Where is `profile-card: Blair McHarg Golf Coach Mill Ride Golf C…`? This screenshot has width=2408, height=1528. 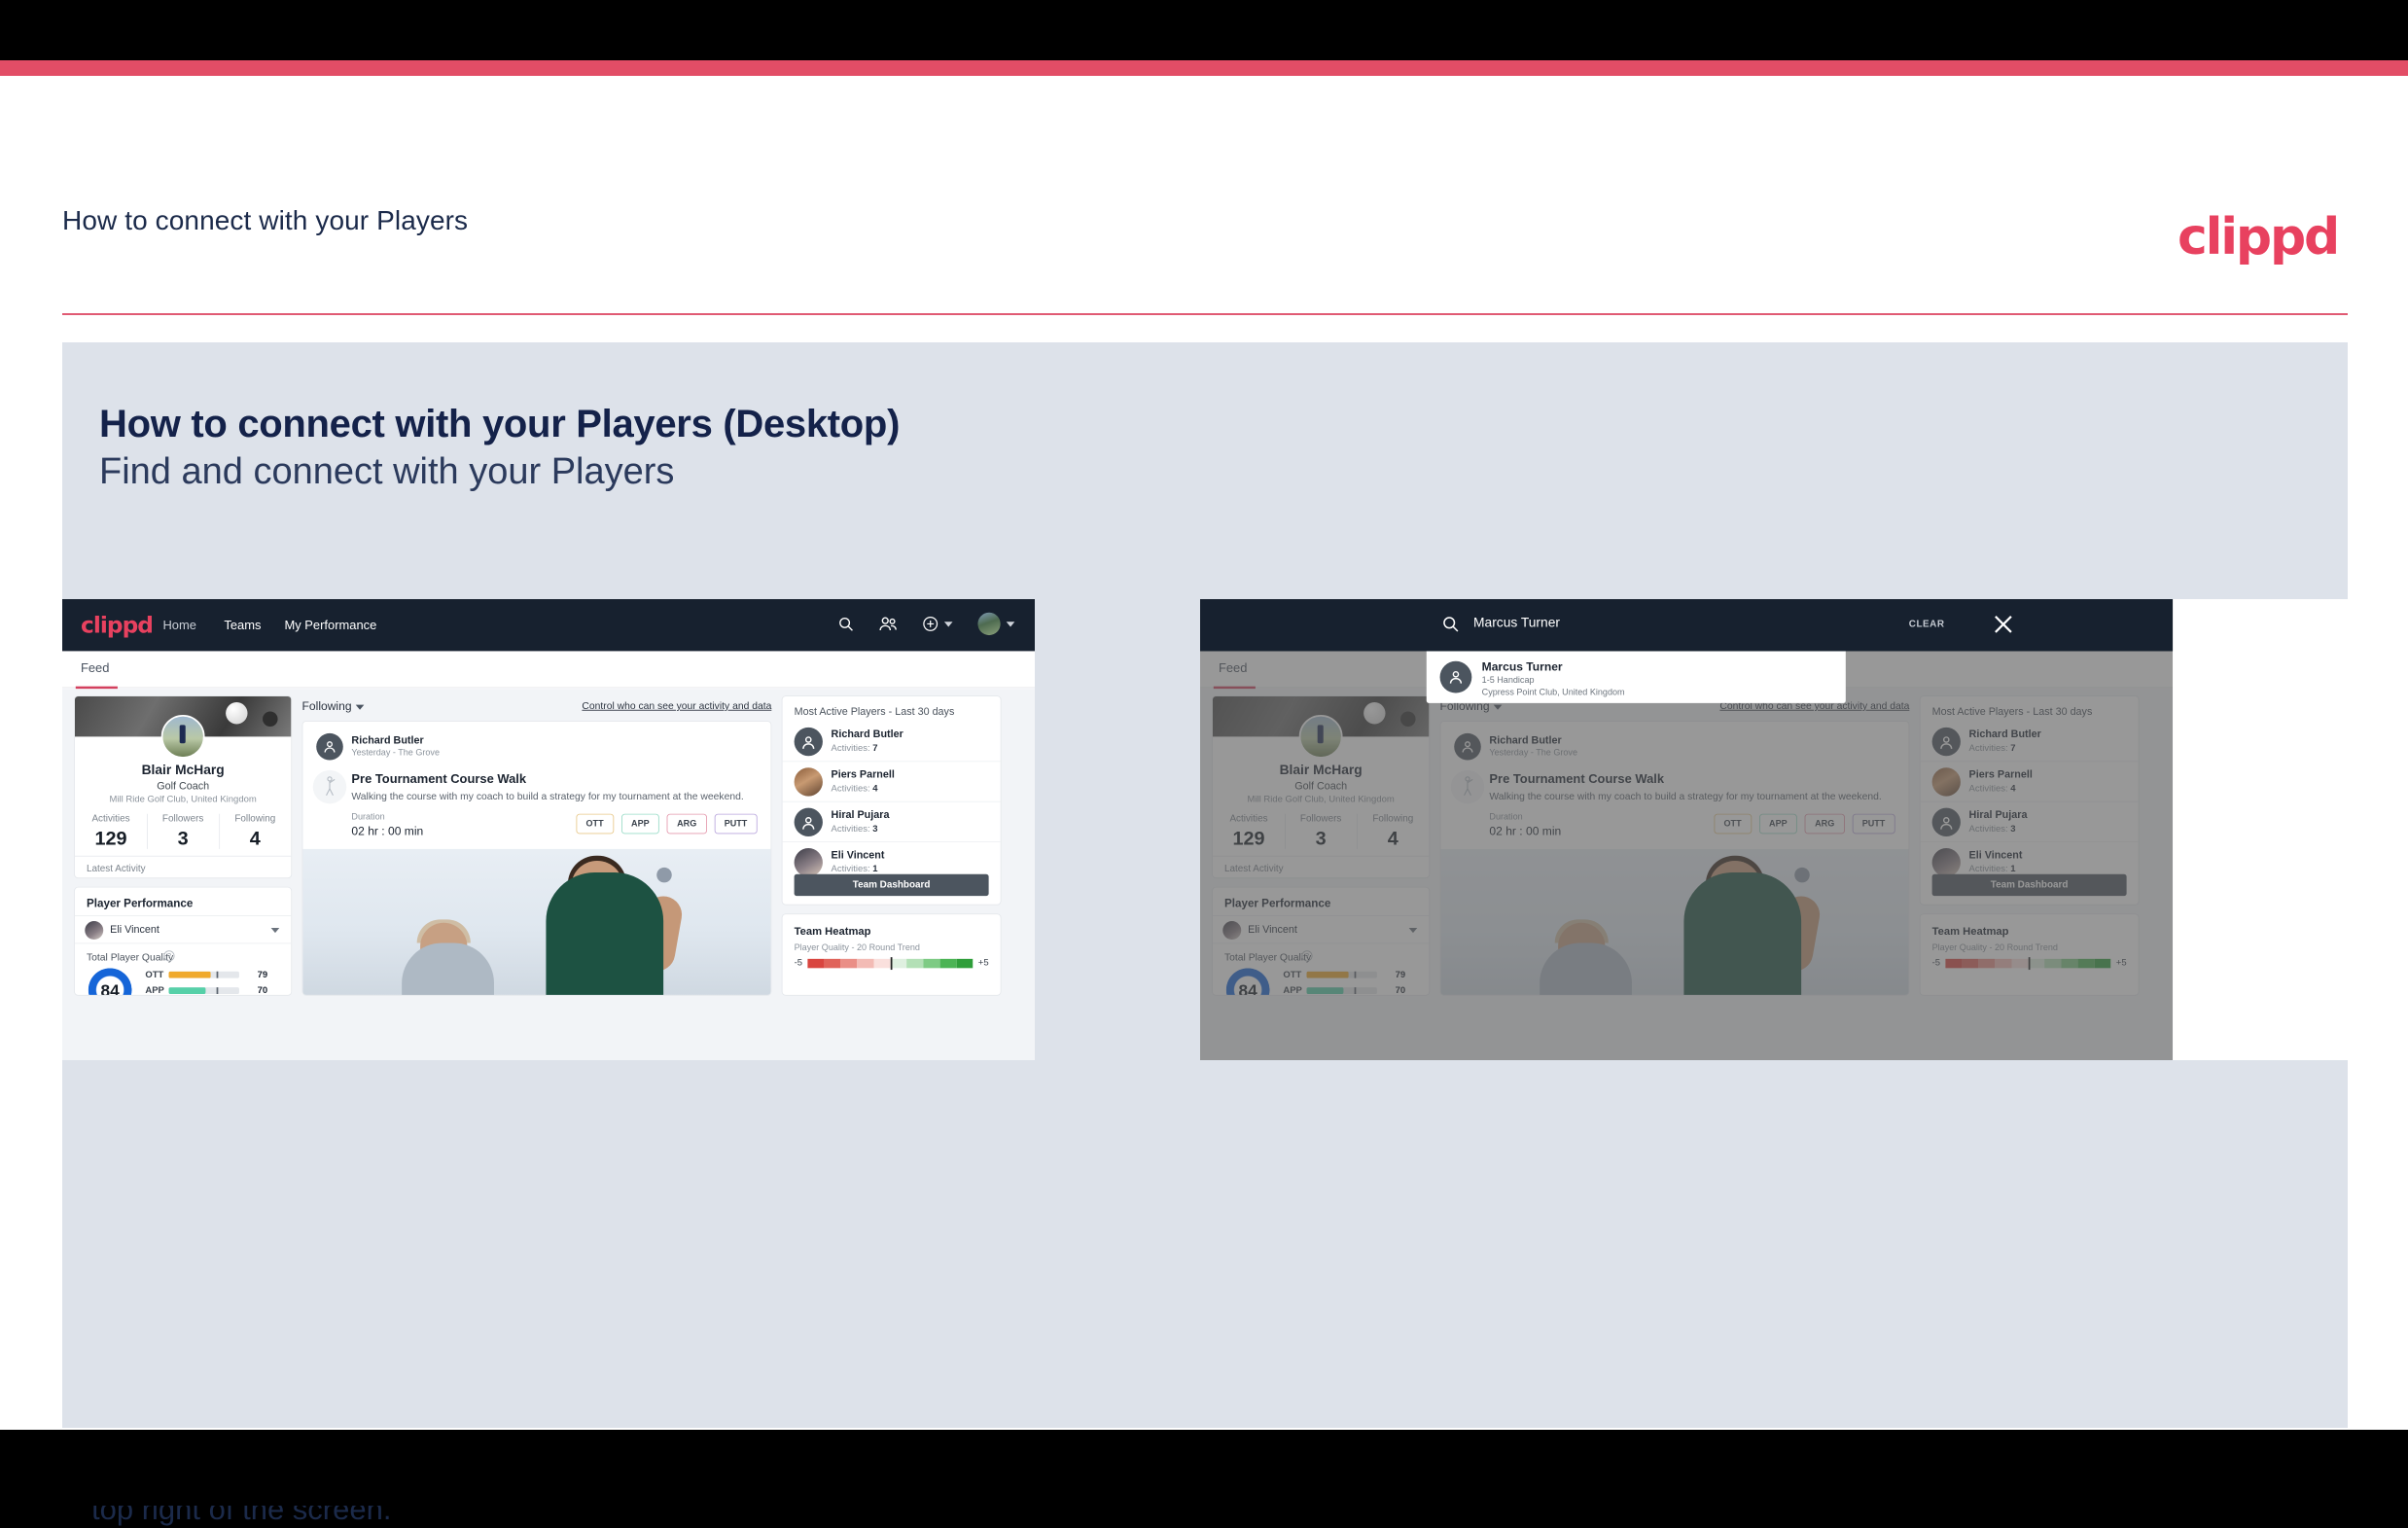 profile-card: Blair McHarg Golf Coach Mill Ride Golf C… is located at coordinates (184, 787).